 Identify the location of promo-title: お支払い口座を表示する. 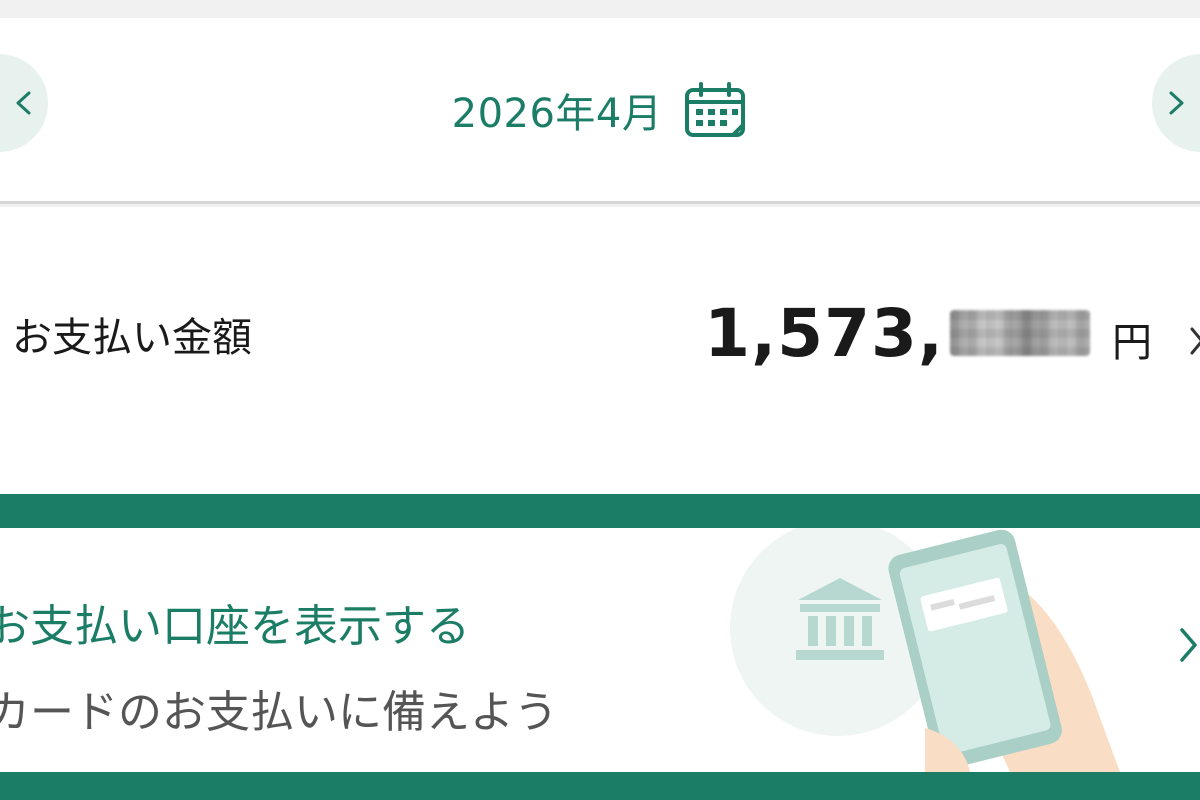
(235, 626).